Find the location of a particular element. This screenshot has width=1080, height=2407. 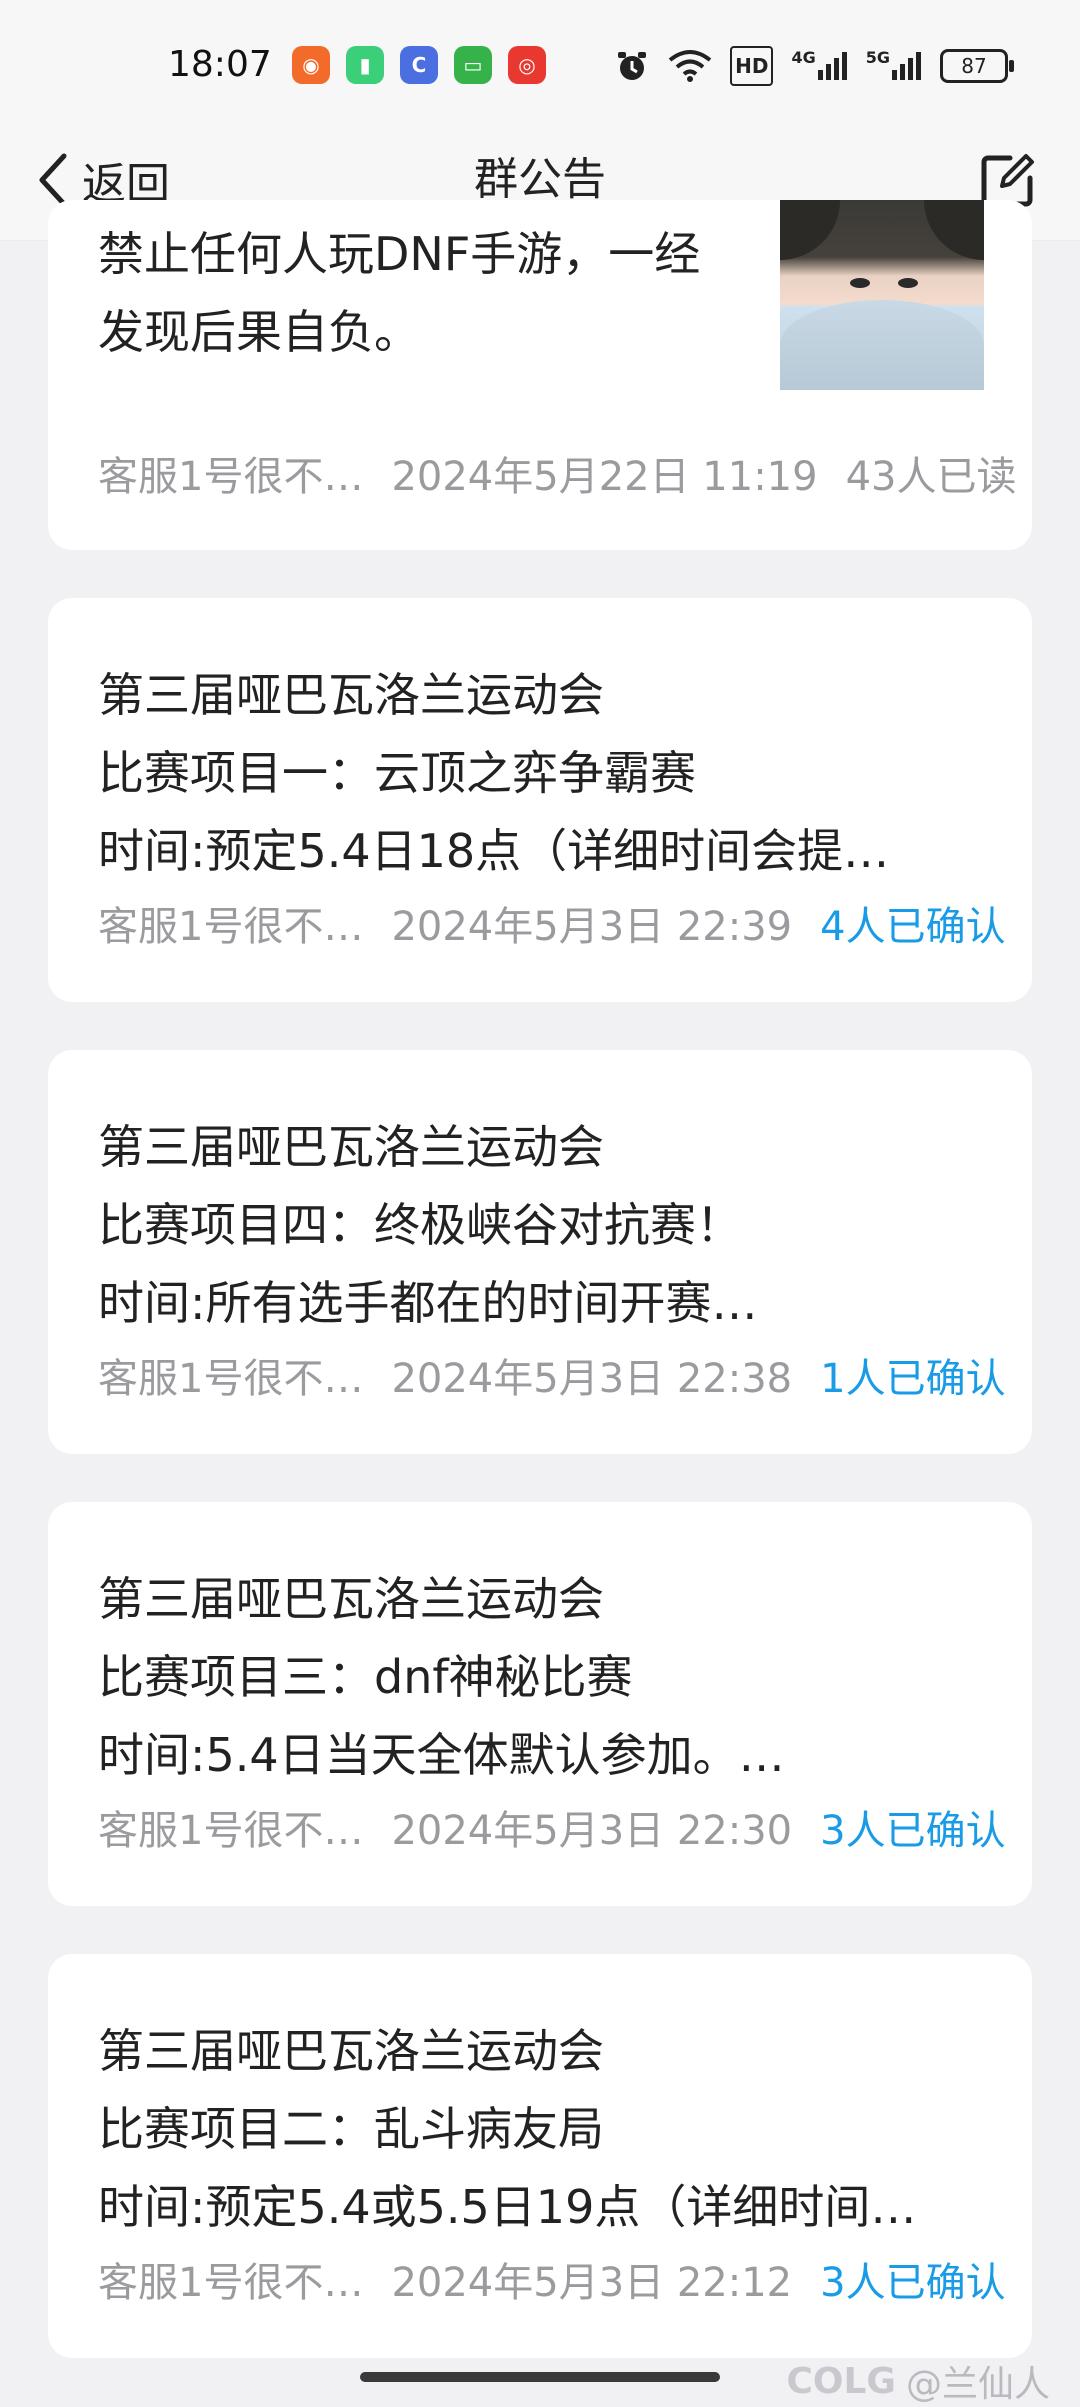

watermark: COLG @兰仙人 is located at coordinates (918, 2381).